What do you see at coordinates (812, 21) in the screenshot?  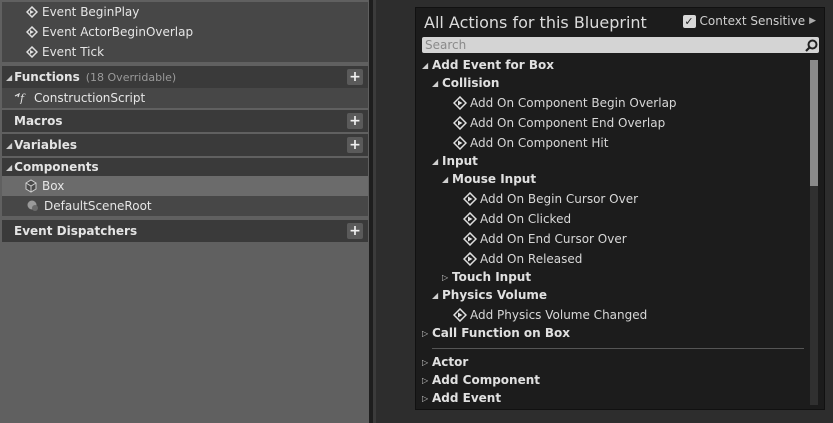 I see `chevron-right-icon: ▶` at bounding box center [812, 21].